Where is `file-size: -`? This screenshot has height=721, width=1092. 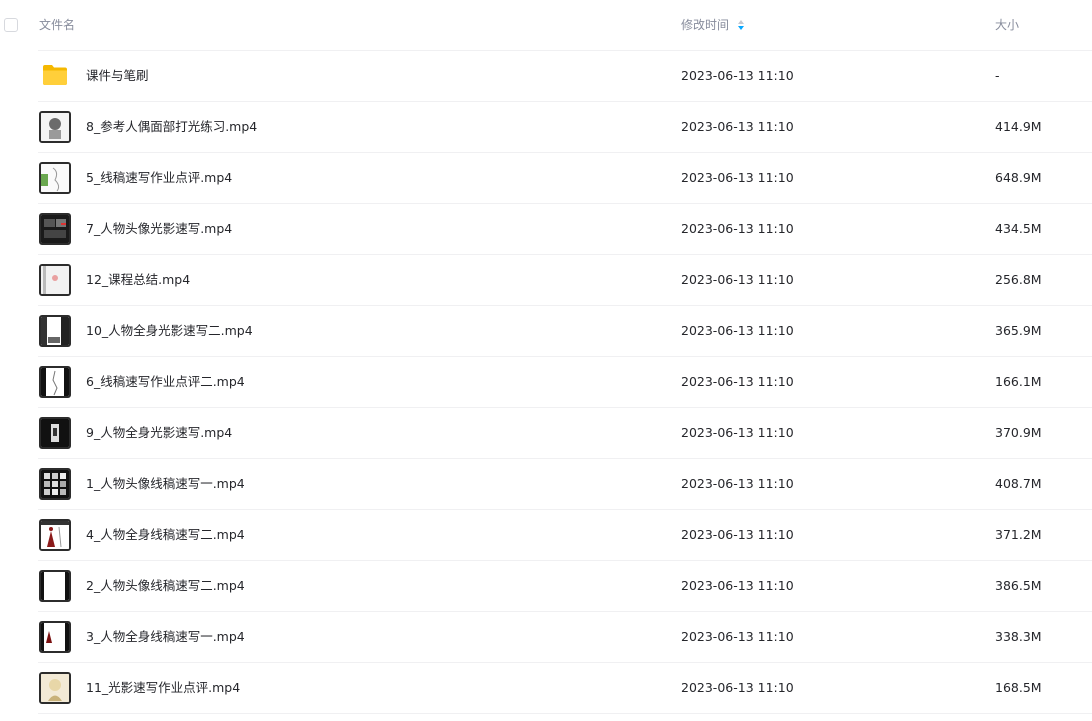
file-size: - is located at coordinates (997, 75).